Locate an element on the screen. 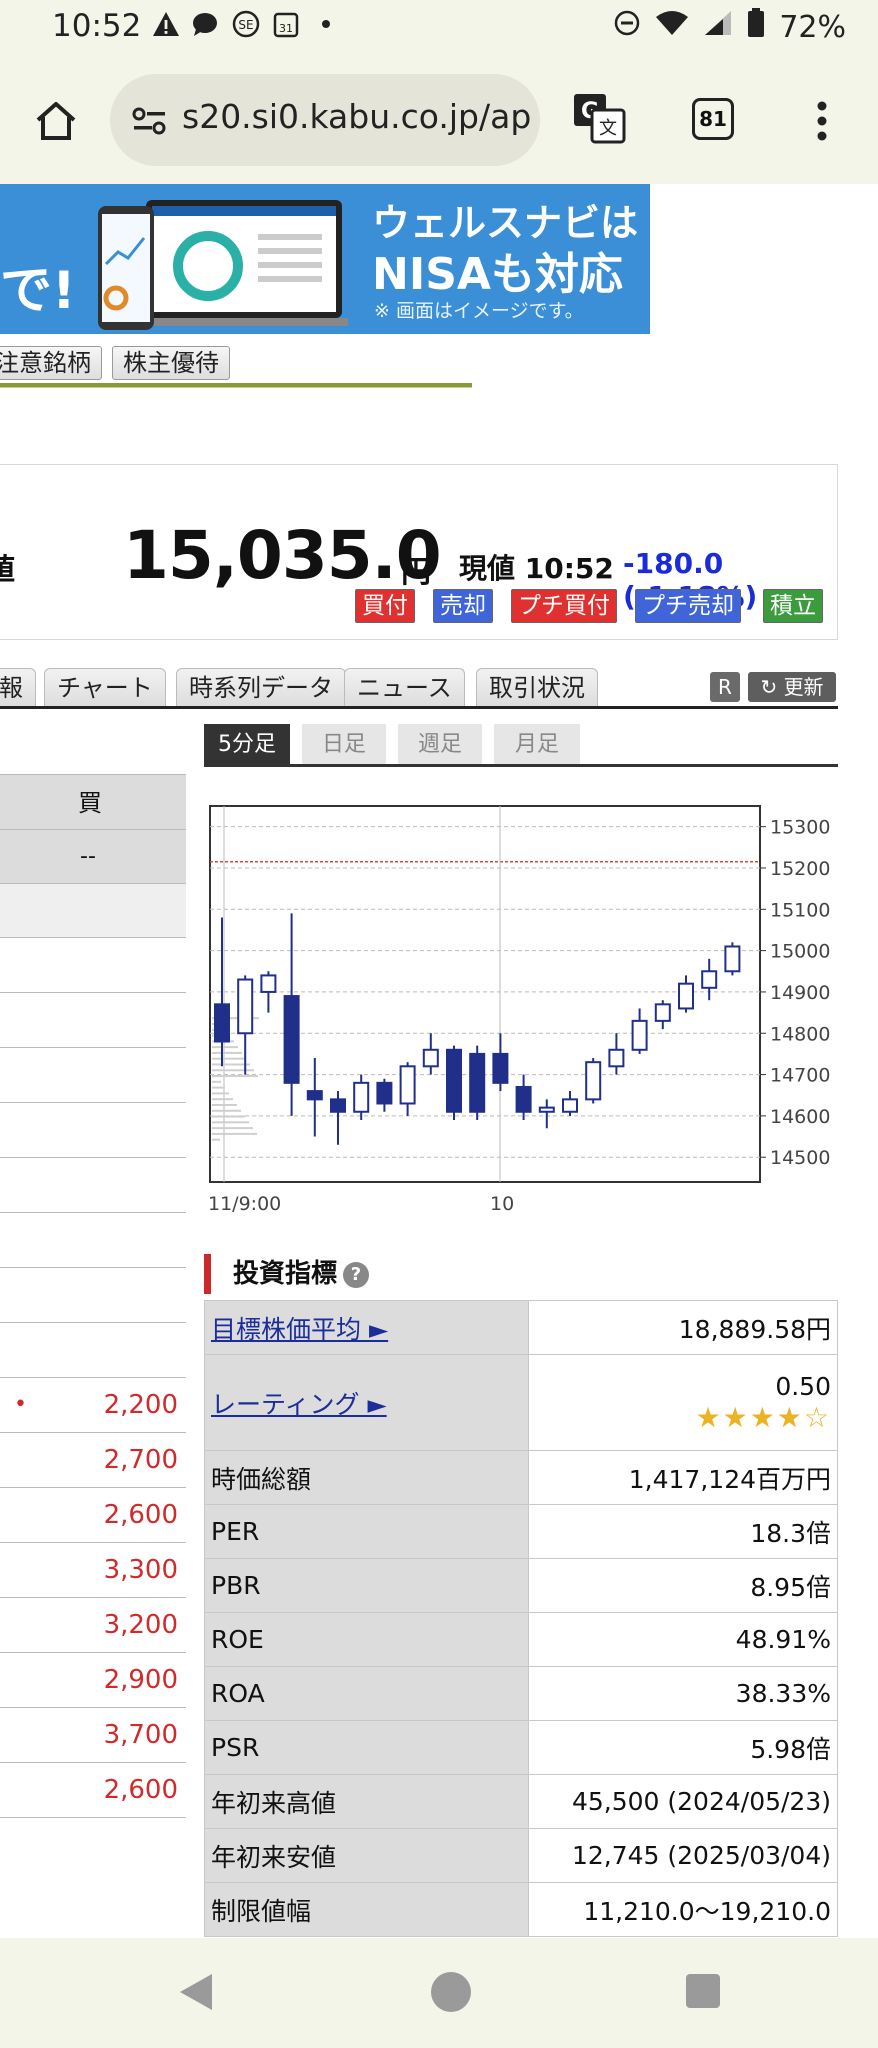 The image size is (878, 2048). tag-underline is located at coordinates (236, 385).